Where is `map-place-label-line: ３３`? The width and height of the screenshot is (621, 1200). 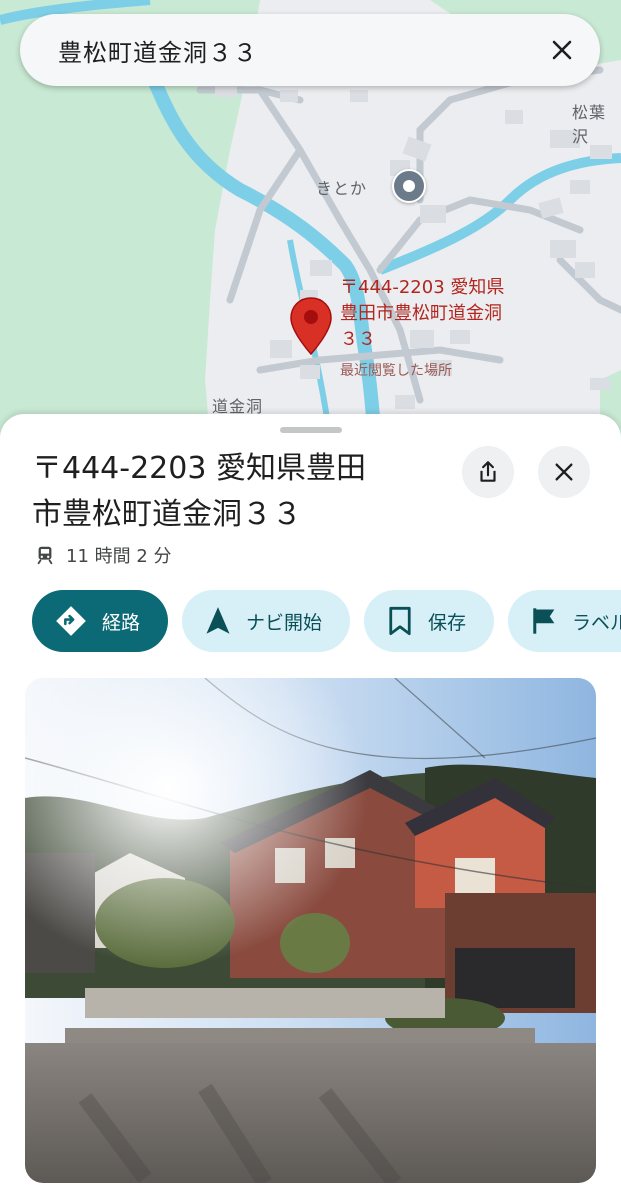
map-place-label-line: ３３ is located at coordinates (358, 339).